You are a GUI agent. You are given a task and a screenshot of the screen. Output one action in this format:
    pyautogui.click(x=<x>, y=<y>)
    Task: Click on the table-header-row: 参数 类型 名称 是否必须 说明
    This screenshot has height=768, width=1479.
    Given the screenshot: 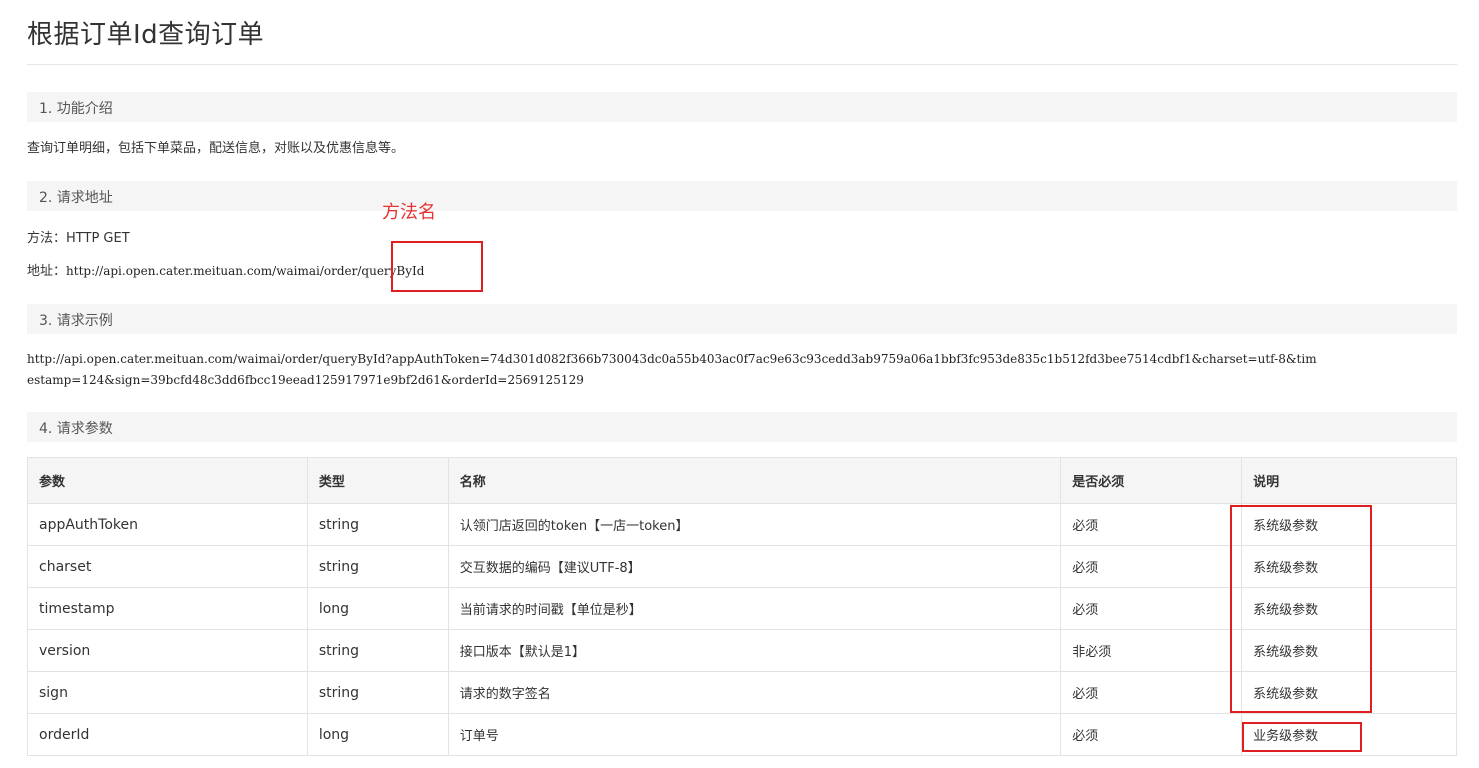 What is the action you would take?
    pyautogui.click(x=742, y=480)
    